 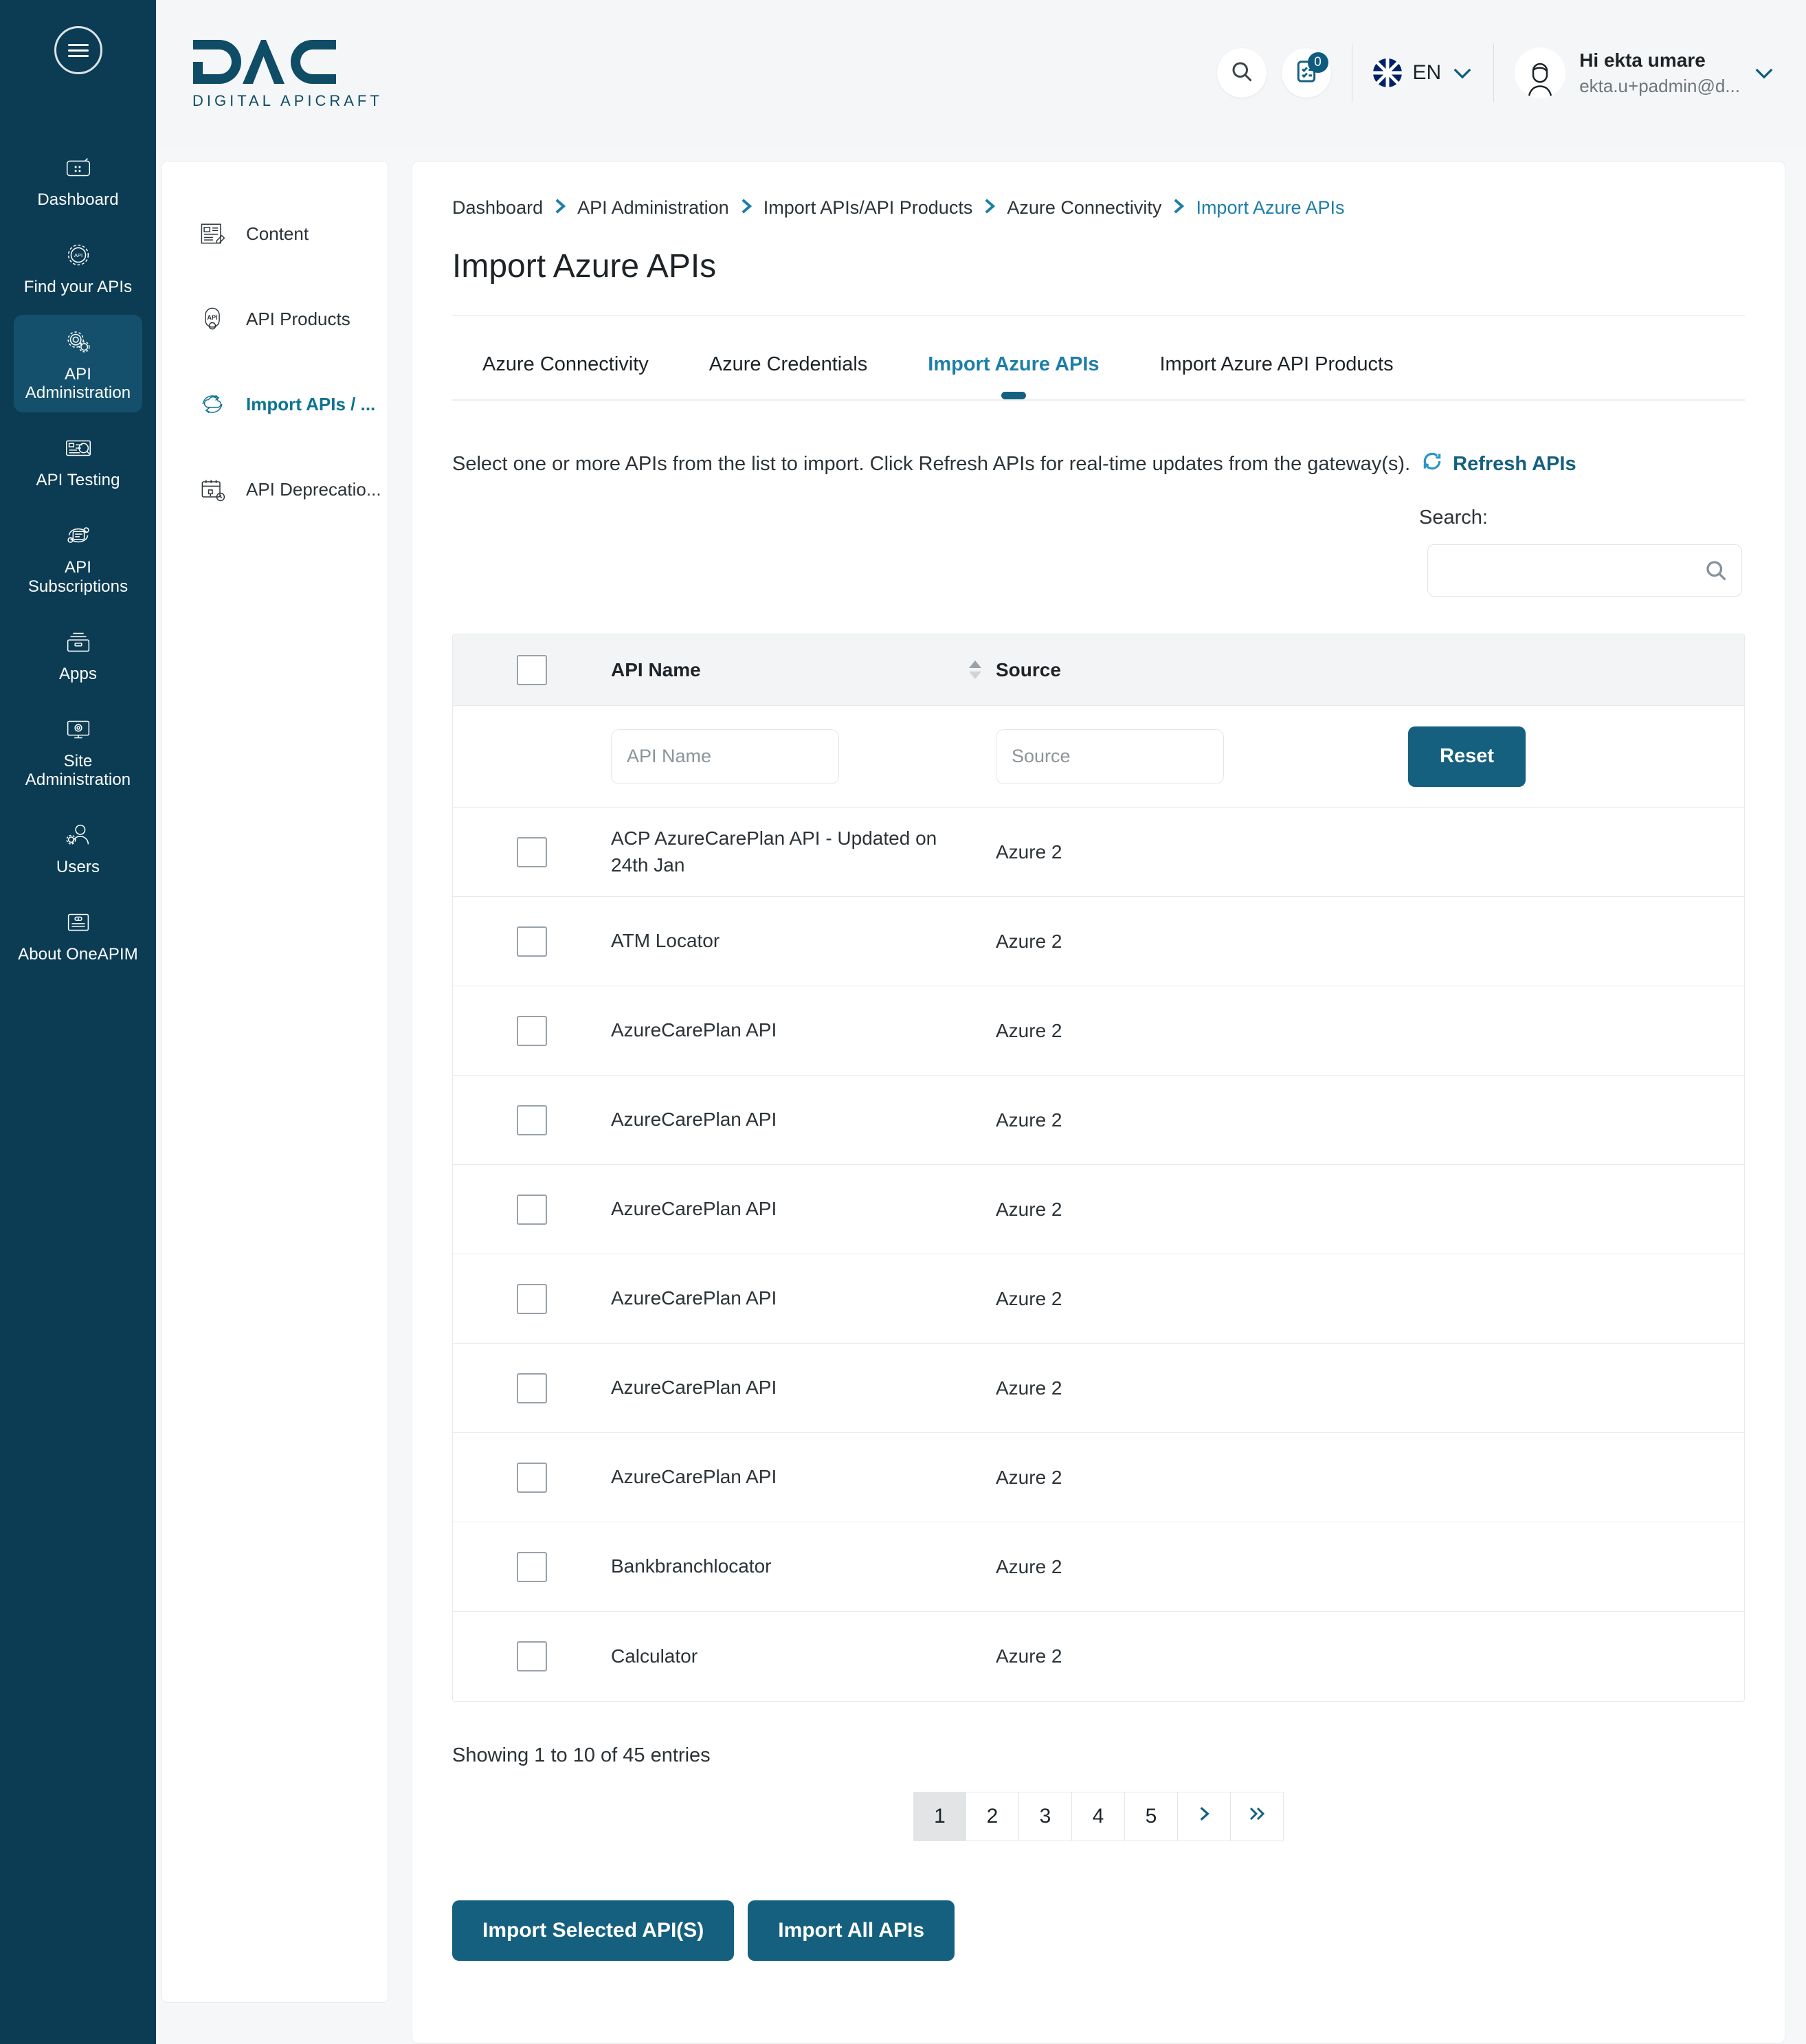 I want to click on api-name-filter-input, so click(x=725, y=757).